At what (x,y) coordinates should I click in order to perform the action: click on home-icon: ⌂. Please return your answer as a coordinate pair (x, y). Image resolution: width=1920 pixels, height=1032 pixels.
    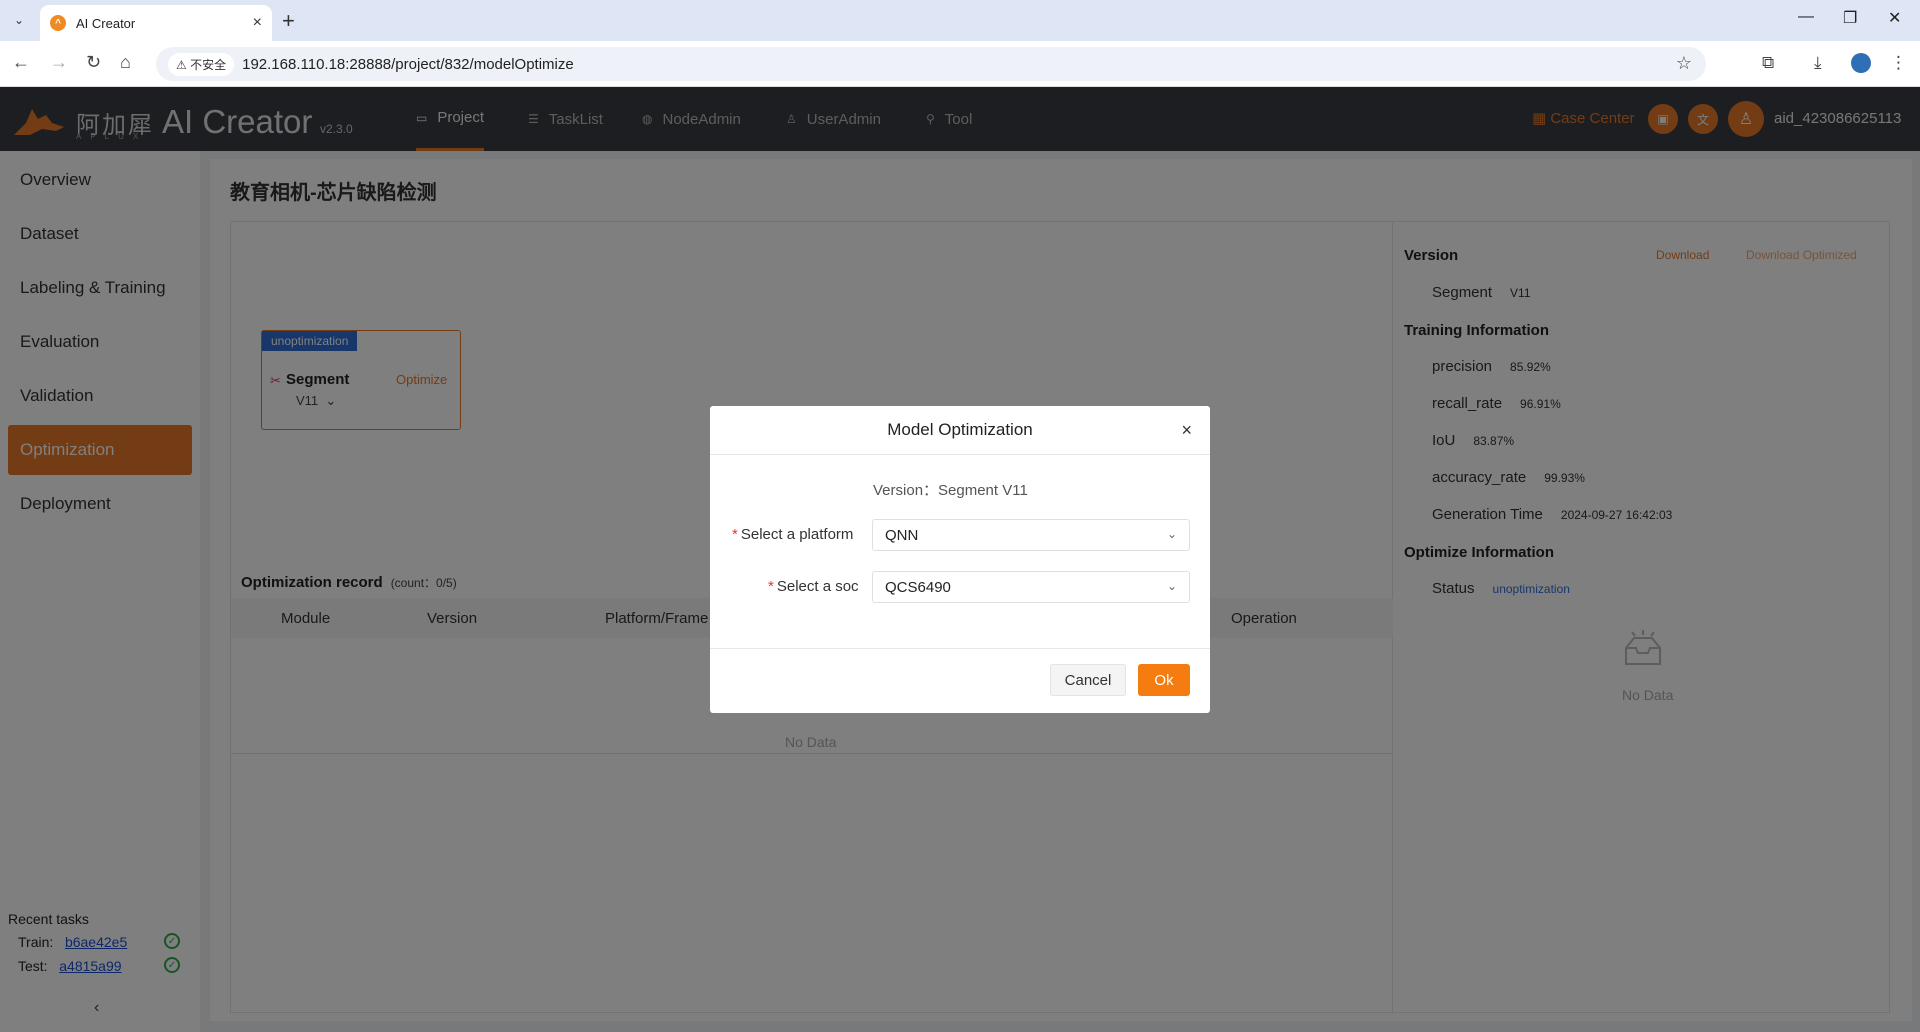
    Looking at the image, I should click on (125, 62).